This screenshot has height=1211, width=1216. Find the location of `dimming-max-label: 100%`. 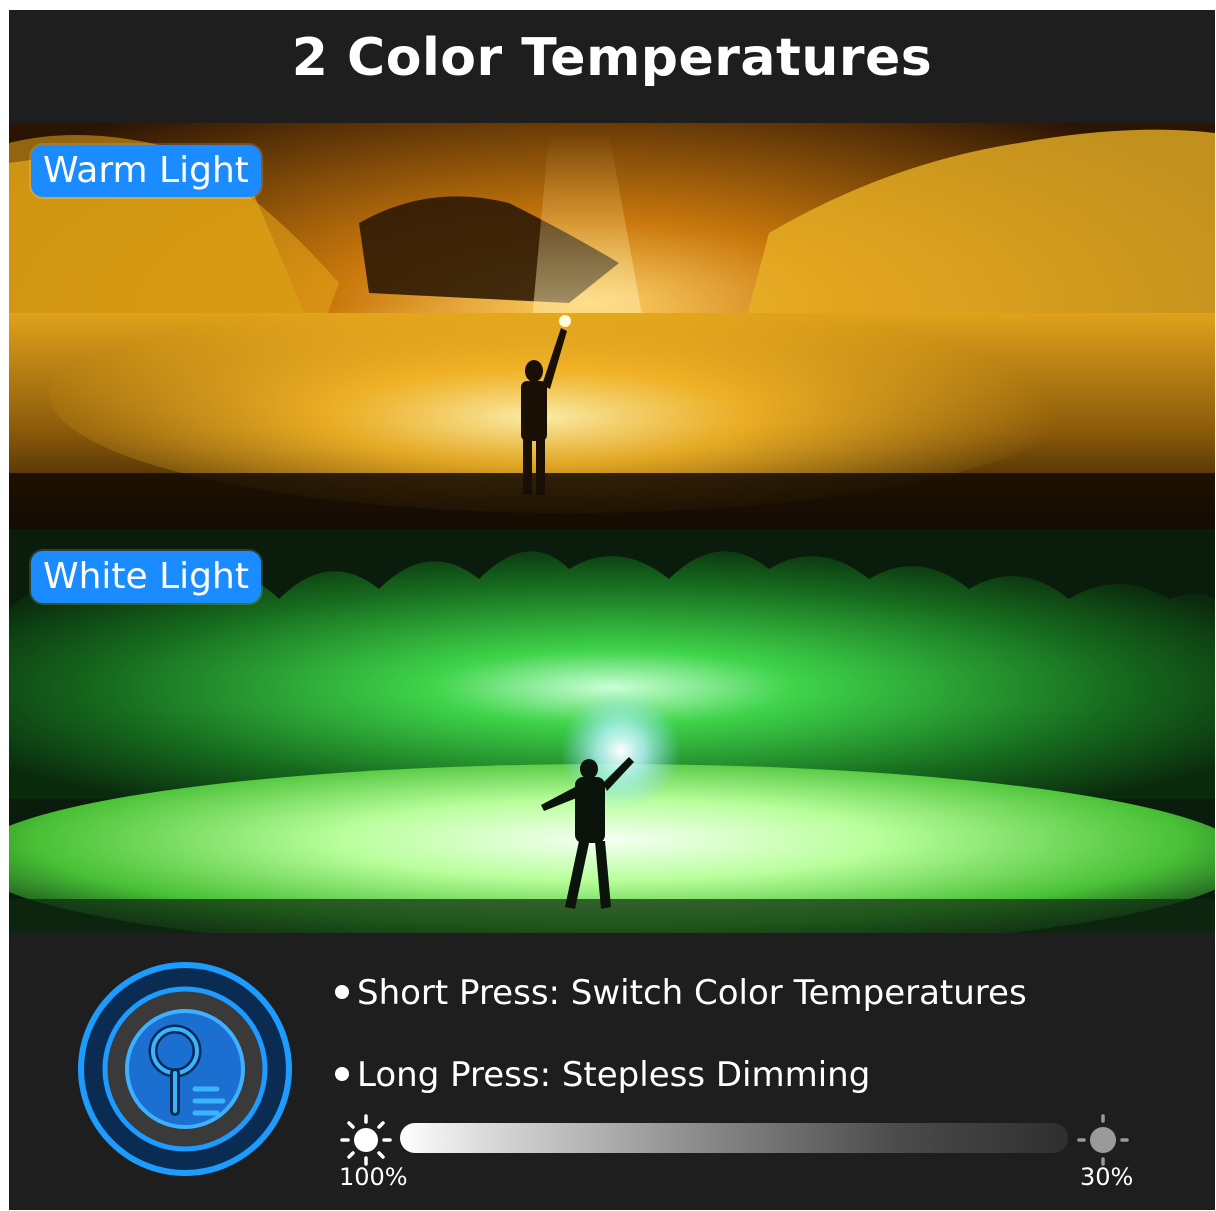

dimming-max-label: 100% is located at coordinates (373, 1177).